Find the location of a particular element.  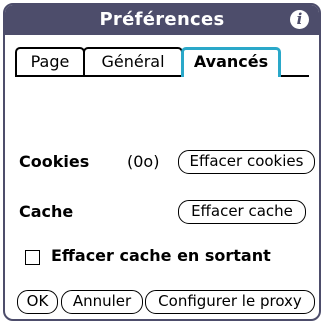

clear-cache-on-exit-label: Effacer cache en sortant is located at coordinates (161, 255).